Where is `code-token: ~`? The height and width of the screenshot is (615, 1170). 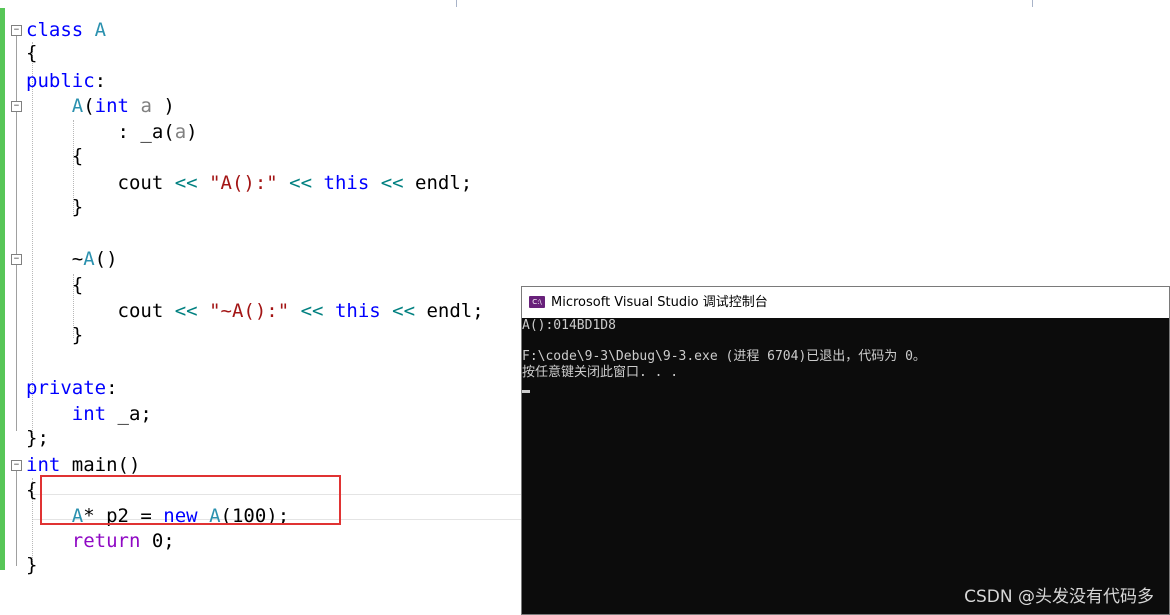
code-token: ~ is located at coordinates (55, 259).